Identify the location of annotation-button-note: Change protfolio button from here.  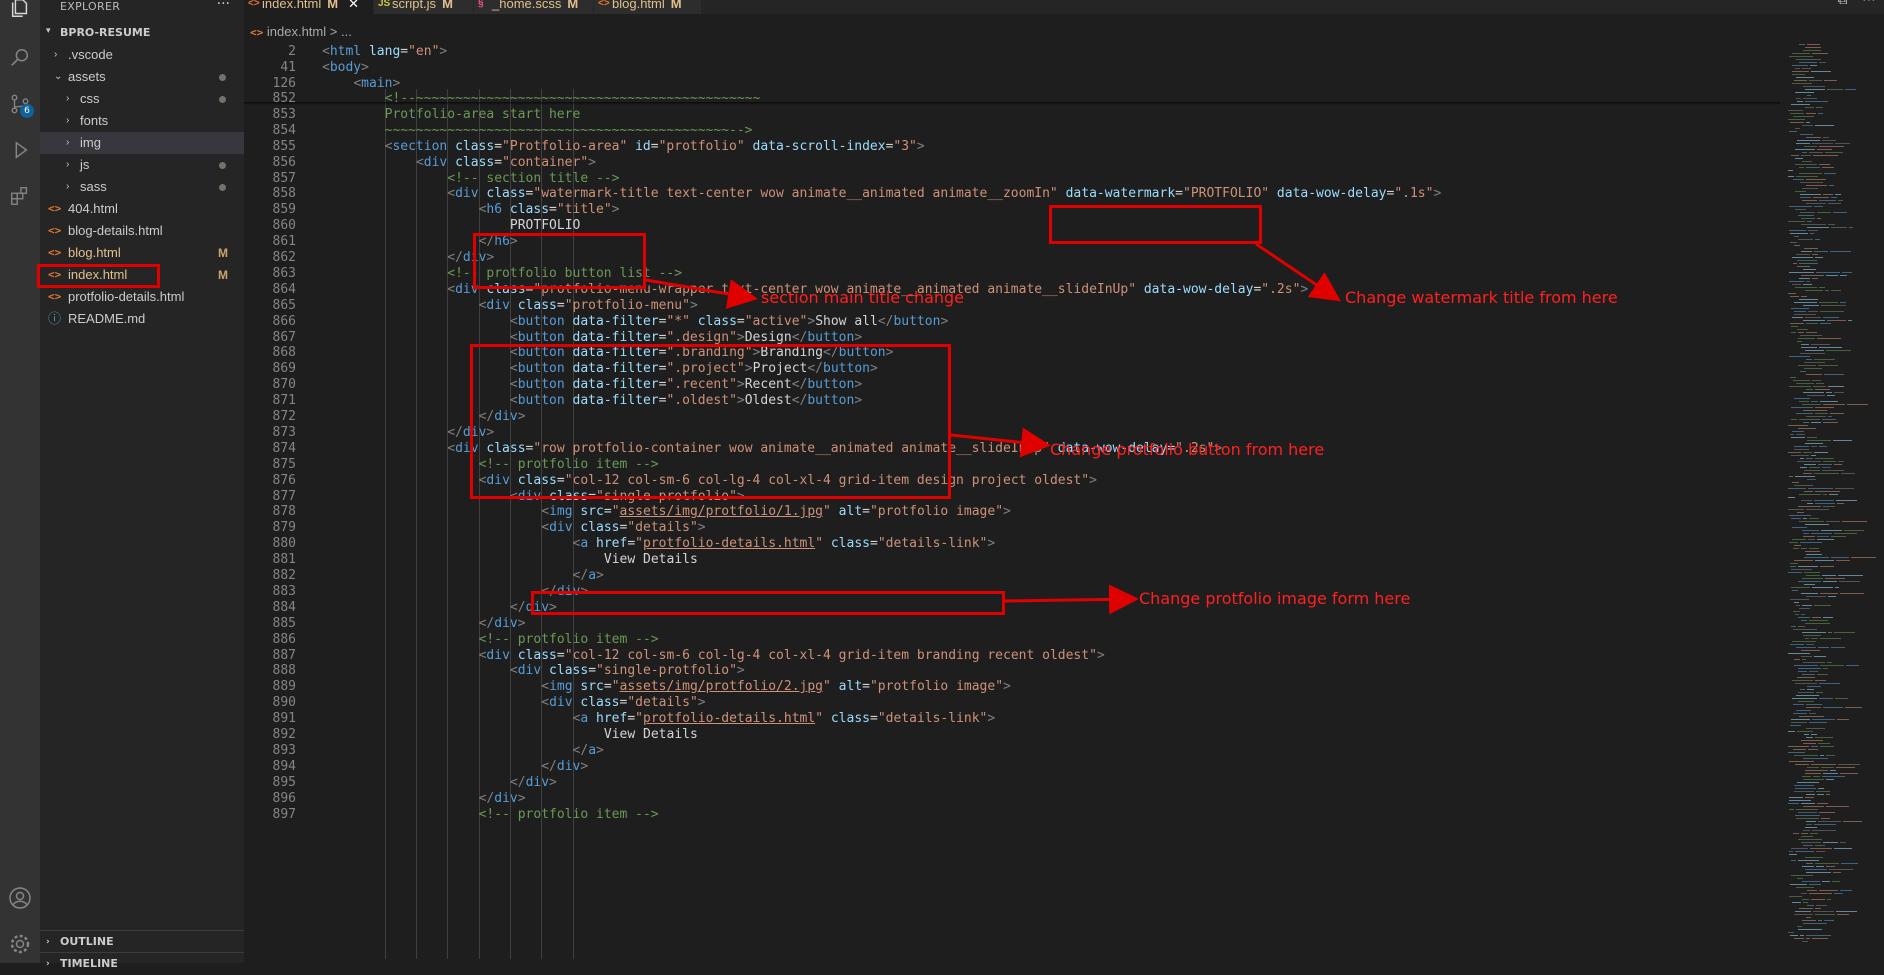
(1187, 449).